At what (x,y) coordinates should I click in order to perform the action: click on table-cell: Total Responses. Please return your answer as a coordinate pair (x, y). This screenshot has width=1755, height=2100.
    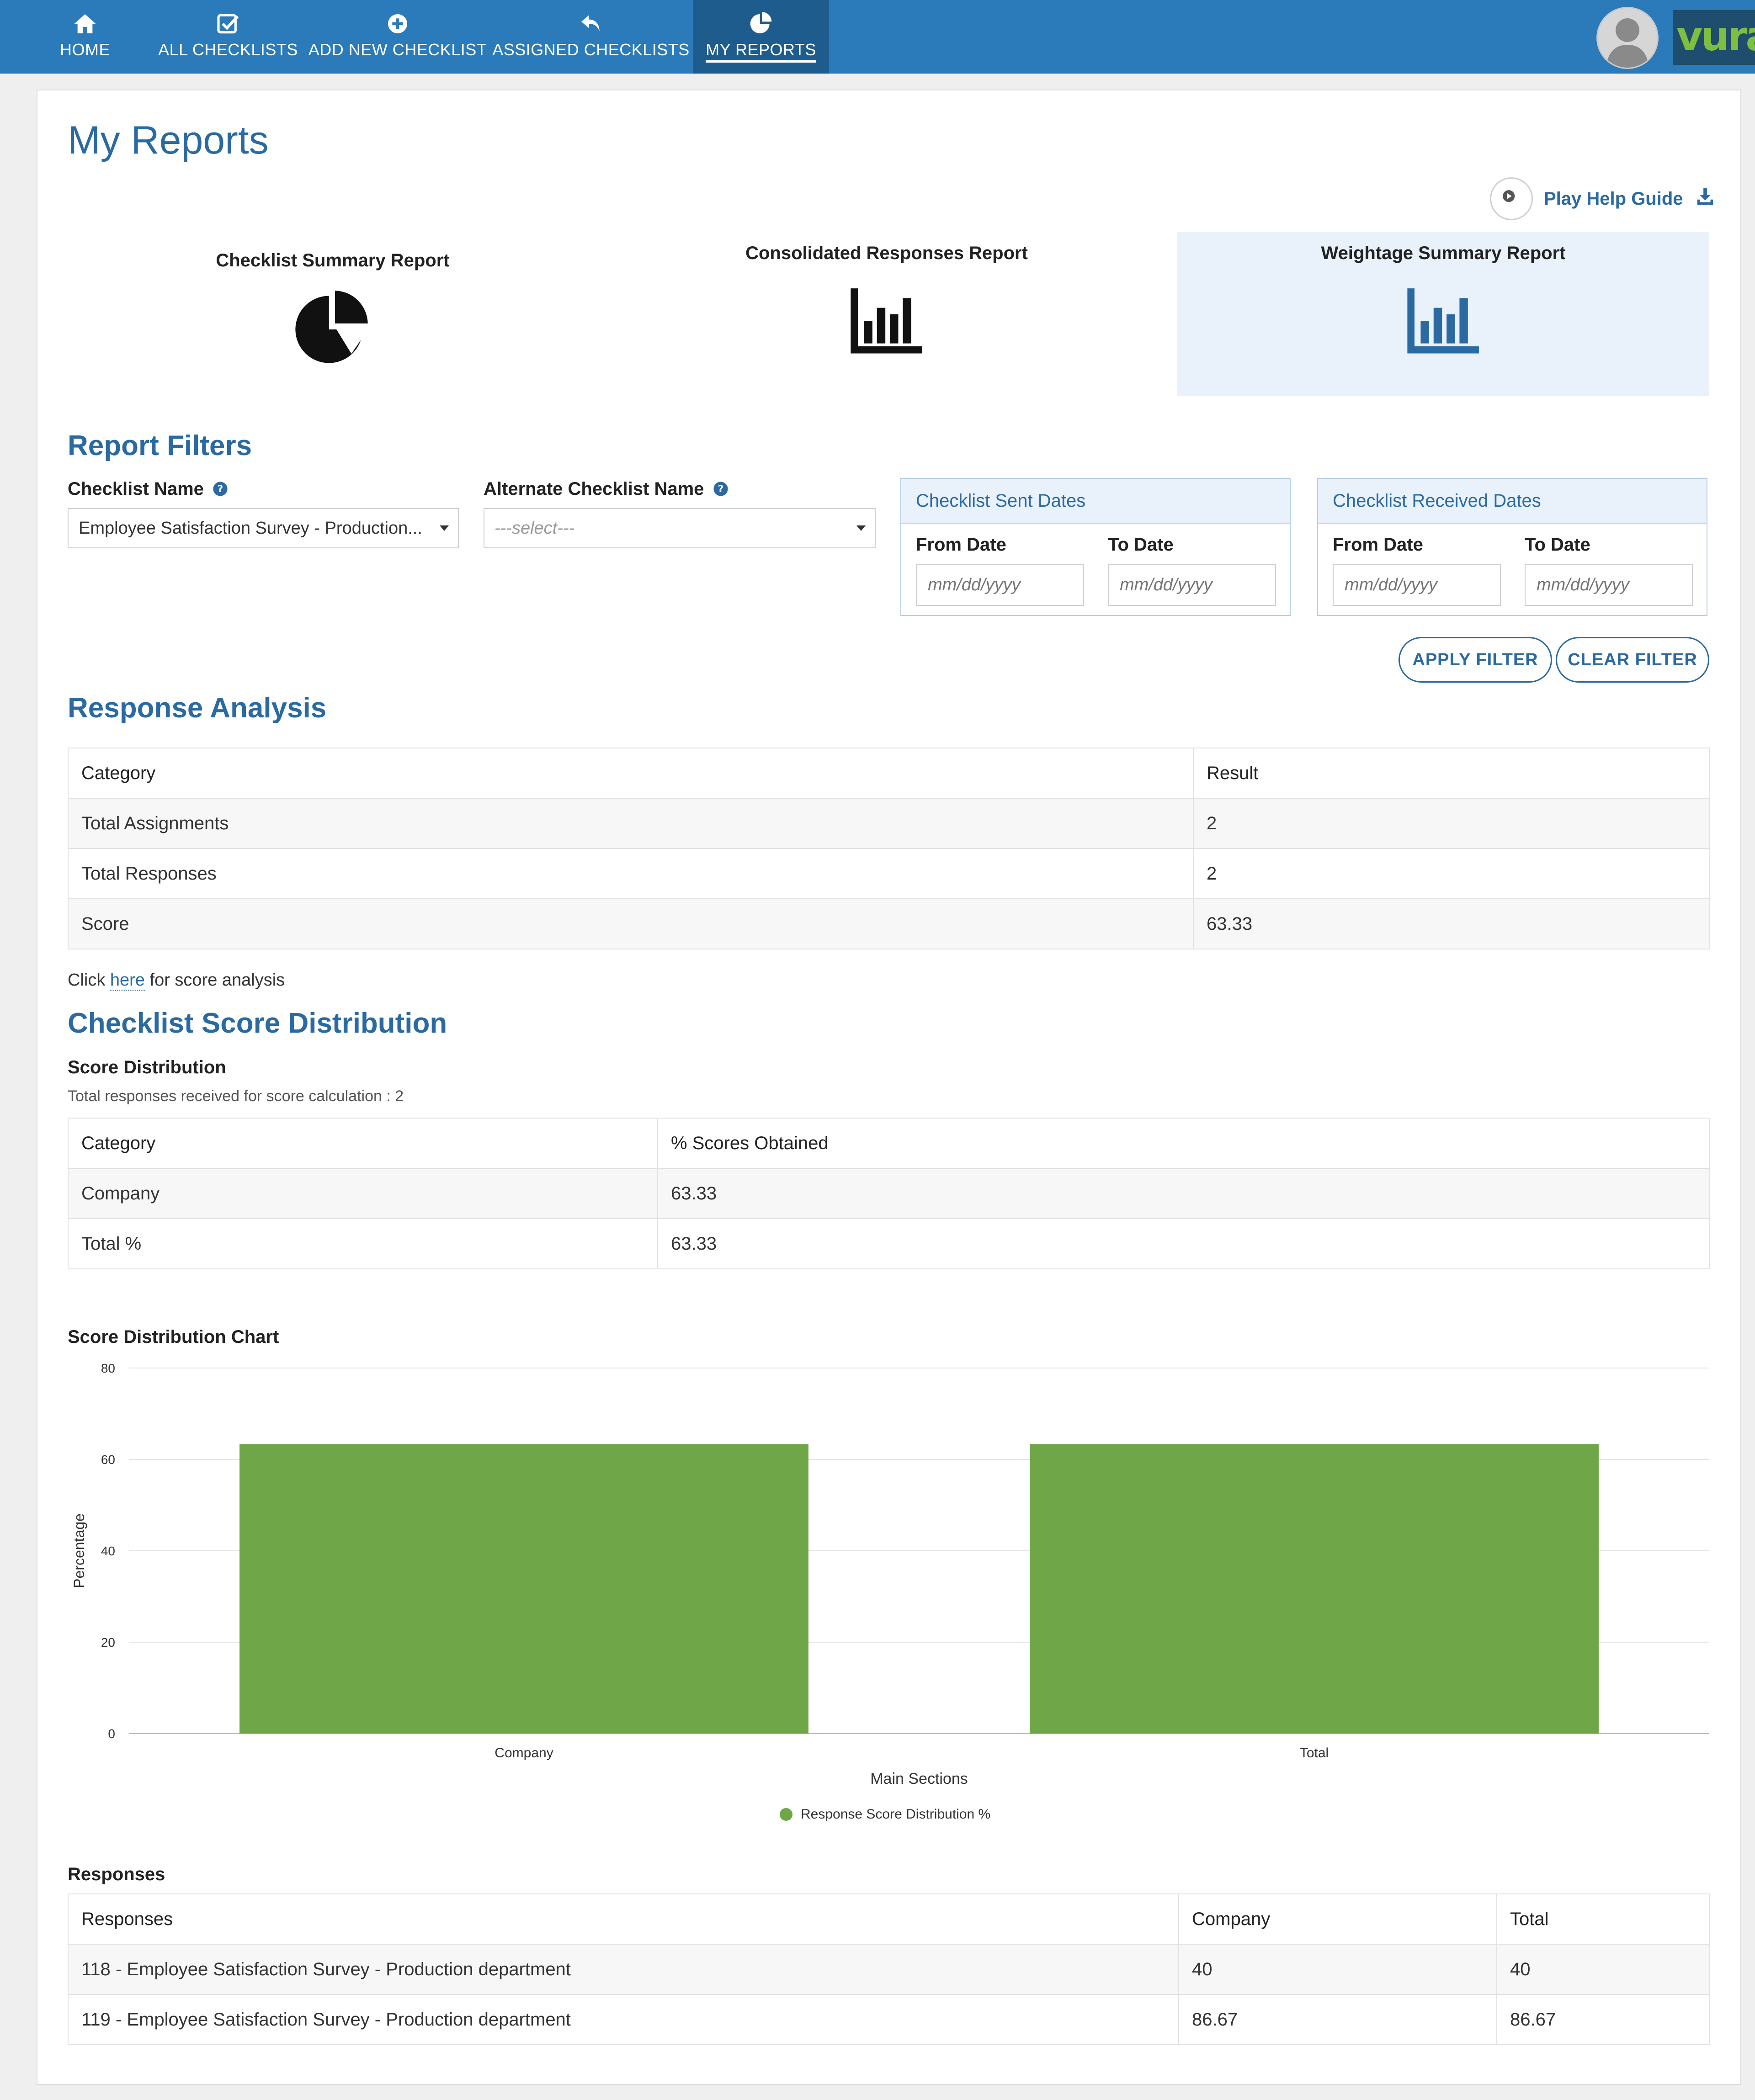
    Looking at the image, I should click on (631, 873).